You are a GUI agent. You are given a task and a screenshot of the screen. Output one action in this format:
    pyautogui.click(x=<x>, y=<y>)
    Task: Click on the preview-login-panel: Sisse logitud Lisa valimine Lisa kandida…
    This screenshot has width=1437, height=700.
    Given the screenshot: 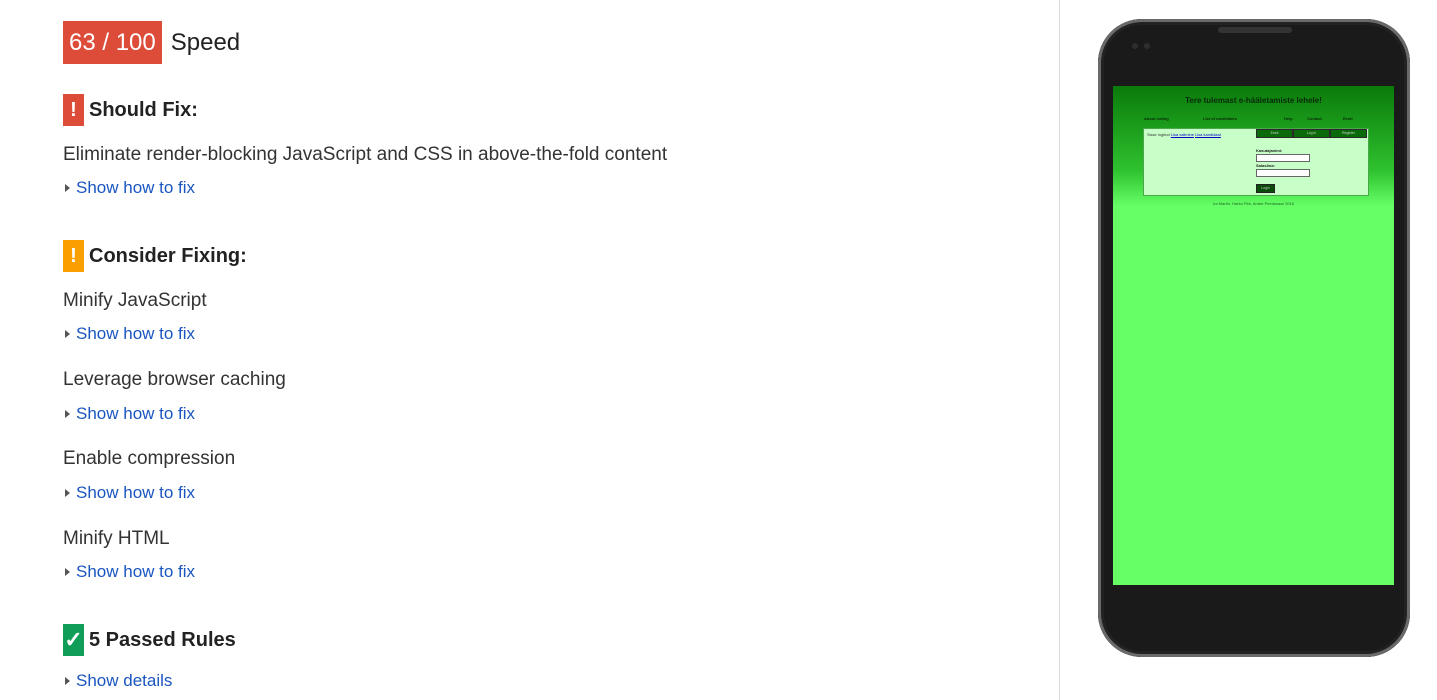 What is the action you would take?
    pyautogui.click(x=1256, y=162)
    